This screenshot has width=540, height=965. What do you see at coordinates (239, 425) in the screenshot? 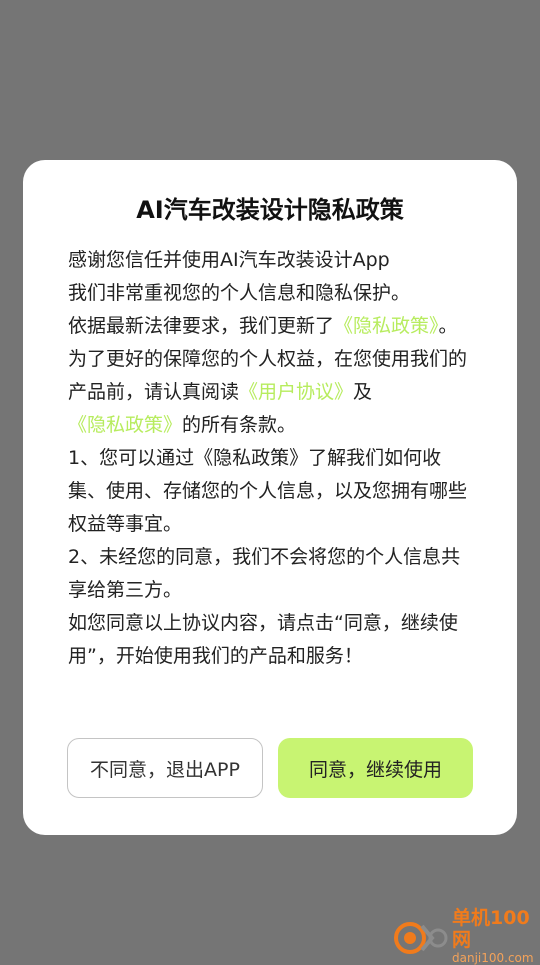
I see `terms-end-text: 的所有条款。` at bounding box center [239, 425].